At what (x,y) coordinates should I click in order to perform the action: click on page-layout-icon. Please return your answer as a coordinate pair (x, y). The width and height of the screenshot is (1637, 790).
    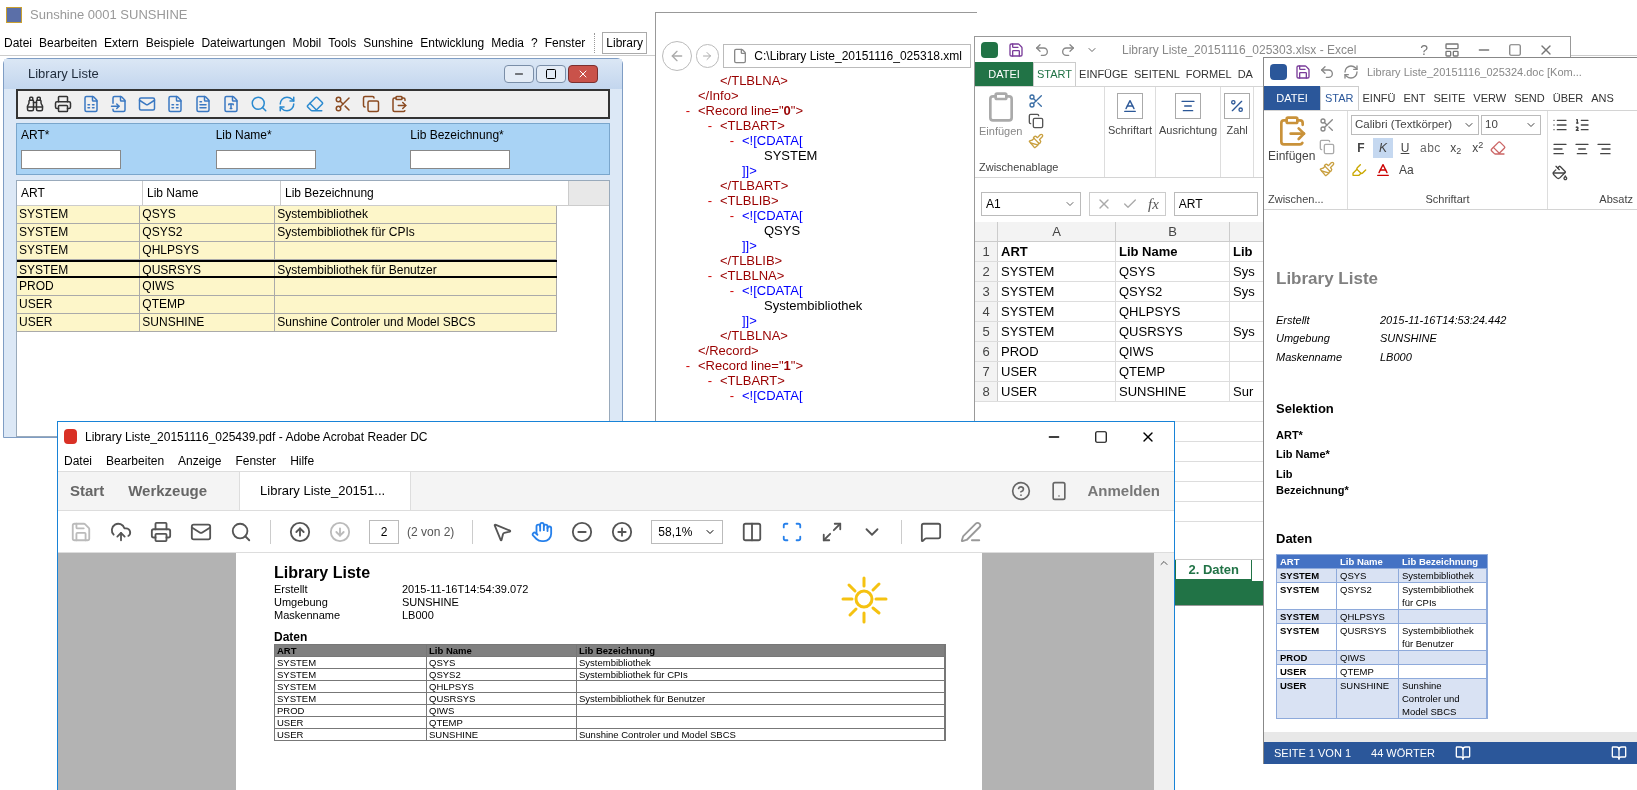
    Looking at the image, I should click on (752, 531).